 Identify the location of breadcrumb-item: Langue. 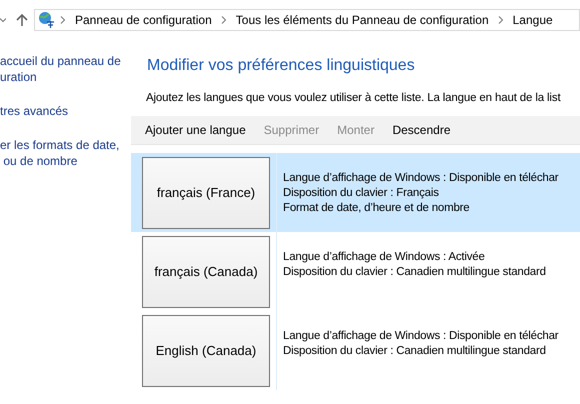
(533, 20).